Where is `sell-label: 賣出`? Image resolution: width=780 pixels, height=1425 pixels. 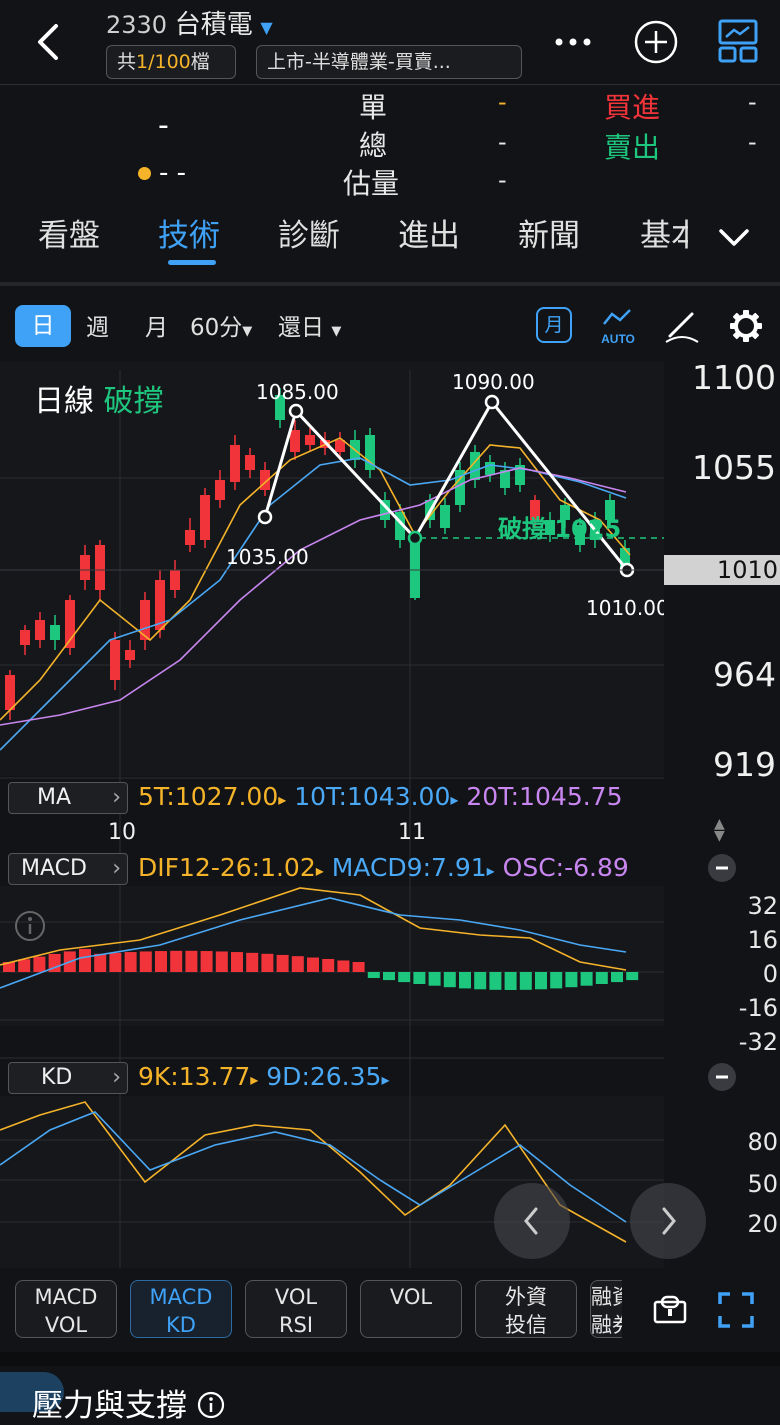
sell-label: 賣出 is located at coordinates (632, 147).